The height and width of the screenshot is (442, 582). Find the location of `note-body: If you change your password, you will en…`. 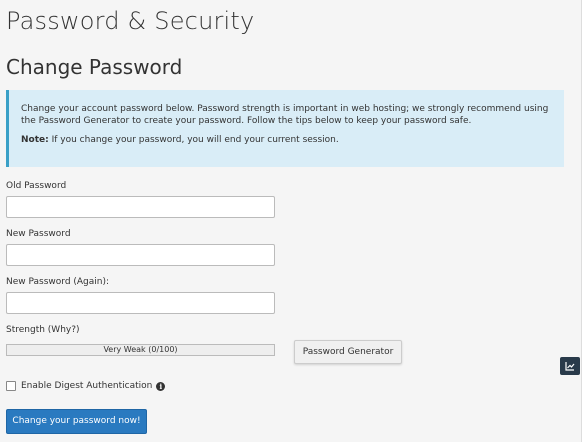

note-body: If you change your password, you will en… is located at coordinates (193, 140).